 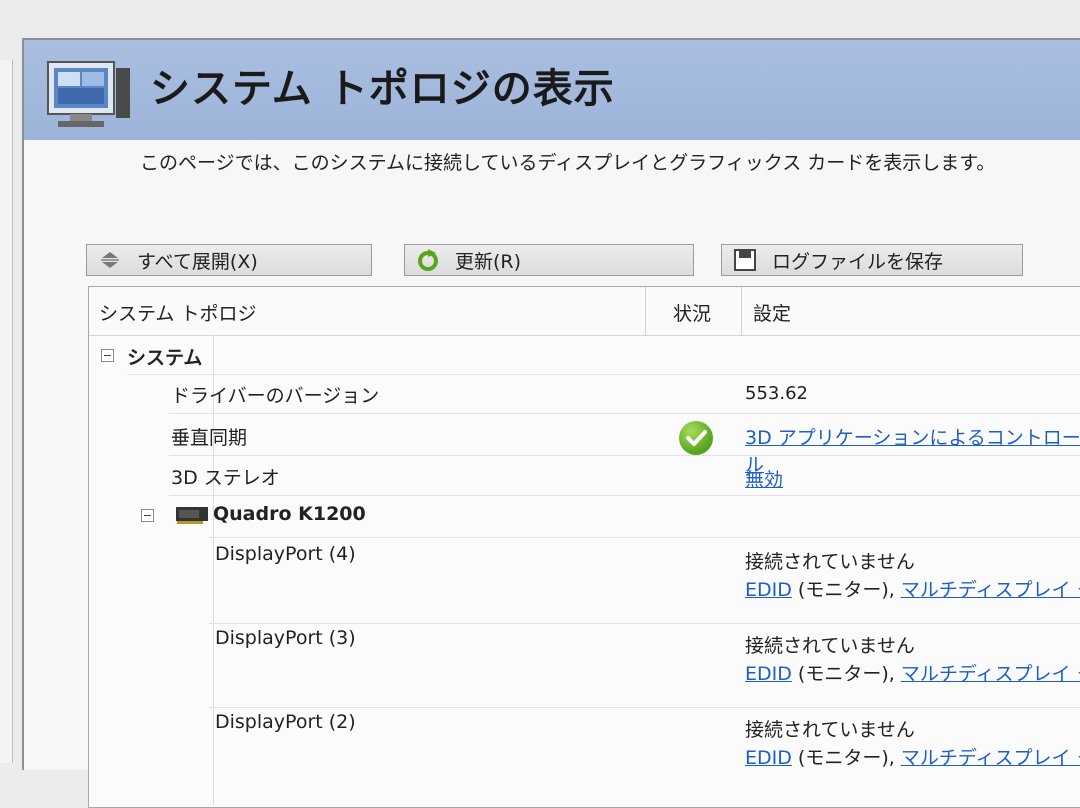 What do you see at coordinates (289, 514) in the screenshot?
I see `gpu-name: Quadro K1200` at bounding box center [289, 514].